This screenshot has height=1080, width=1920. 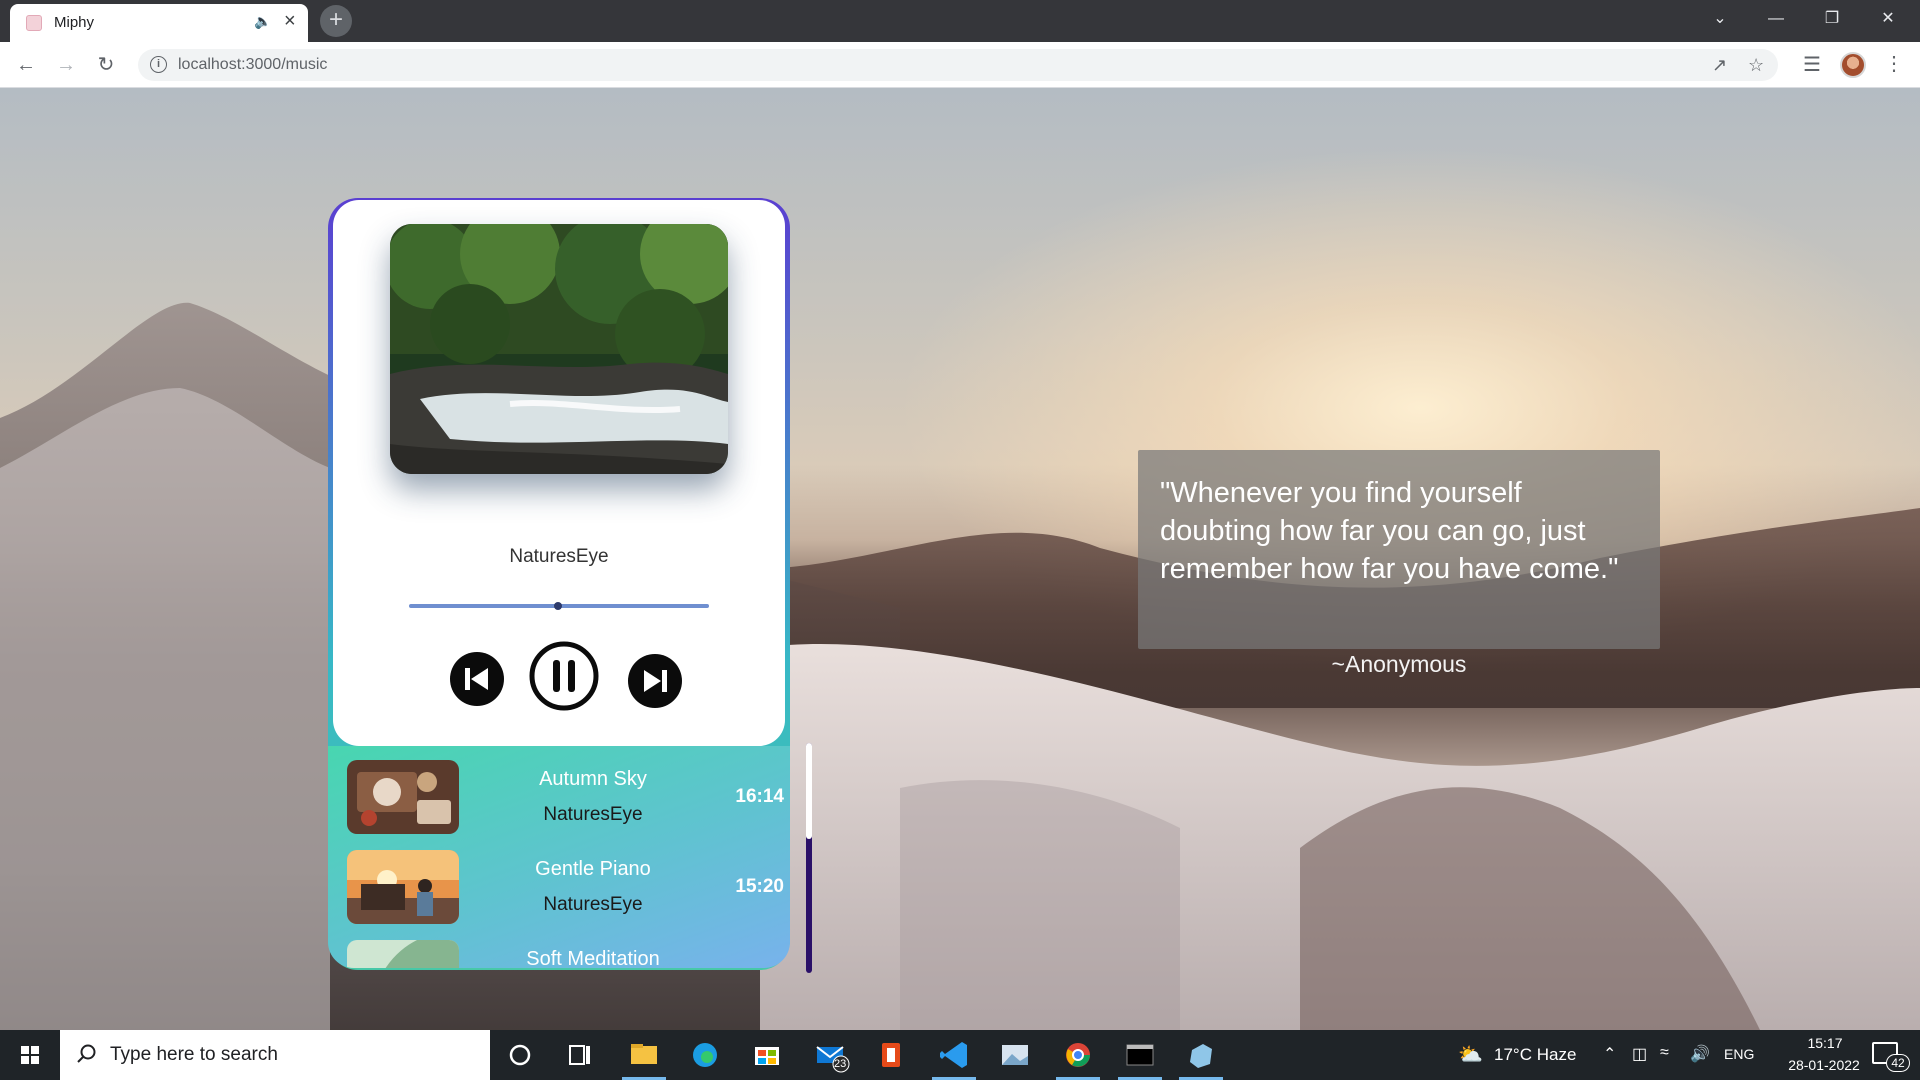 I want to click on browser-toolbar: ← → ↻ i localhost:3000/music ↗ ☆ ☰ ⋮, so click(x=960, y=65).